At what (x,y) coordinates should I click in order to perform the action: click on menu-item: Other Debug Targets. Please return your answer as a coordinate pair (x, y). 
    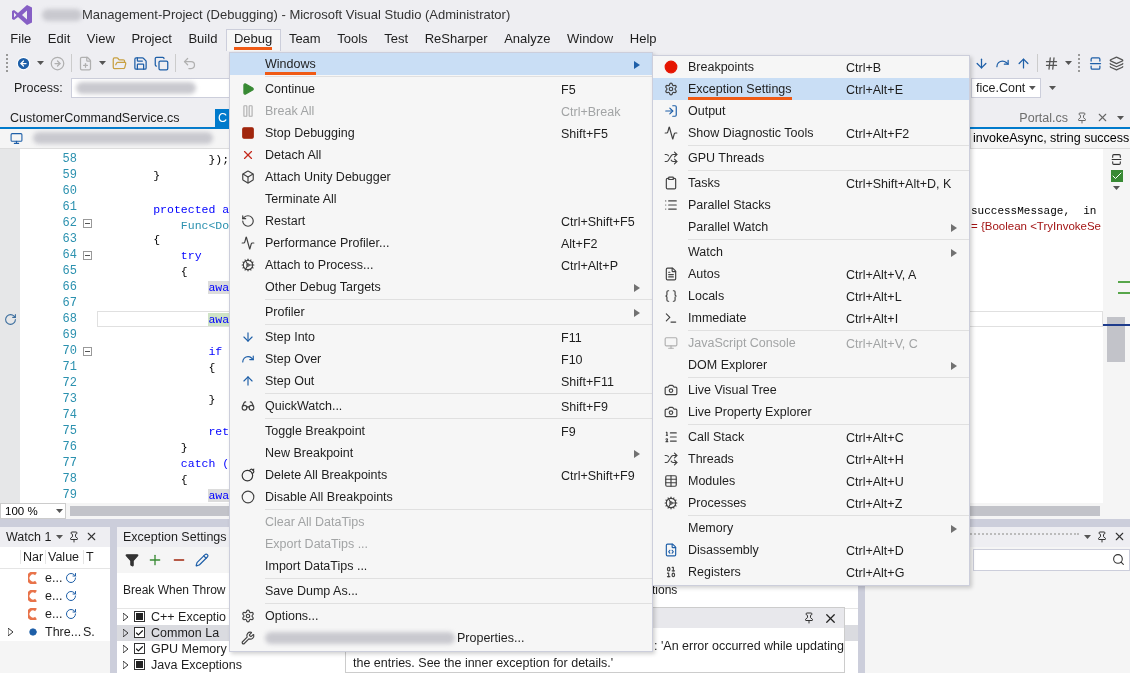
    Looking at the image, I should click on (441, 287).